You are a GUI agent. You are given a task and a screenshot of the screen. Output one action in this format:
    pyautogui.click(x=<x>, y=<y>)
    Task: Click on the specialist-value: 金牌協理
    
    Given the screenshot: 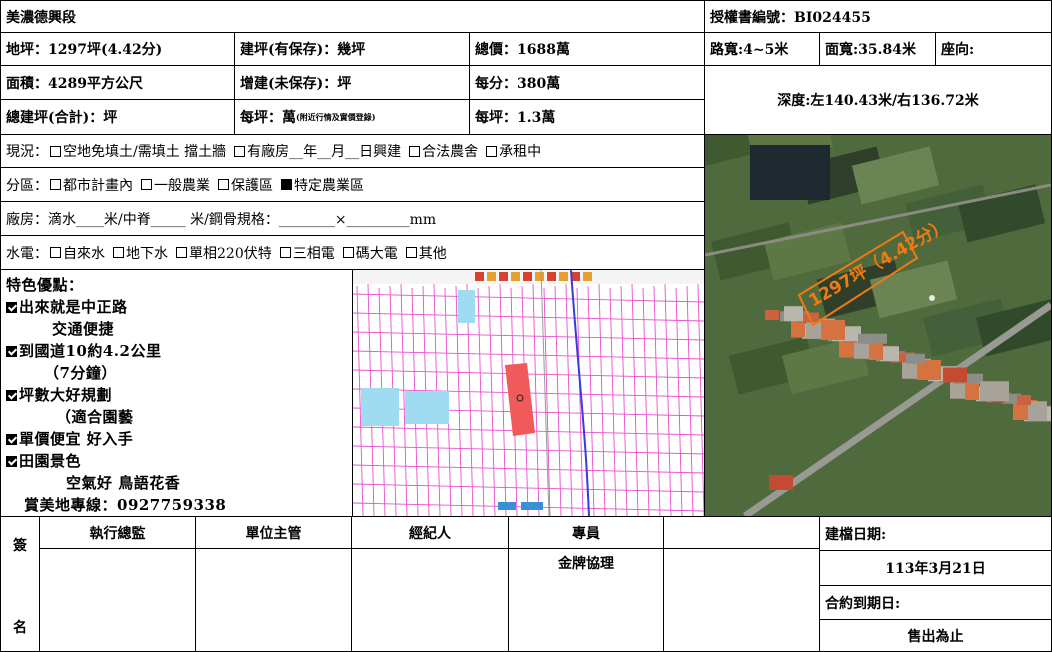 What is the action you would take?
    pyautogui.click(x=586, y=600)
    